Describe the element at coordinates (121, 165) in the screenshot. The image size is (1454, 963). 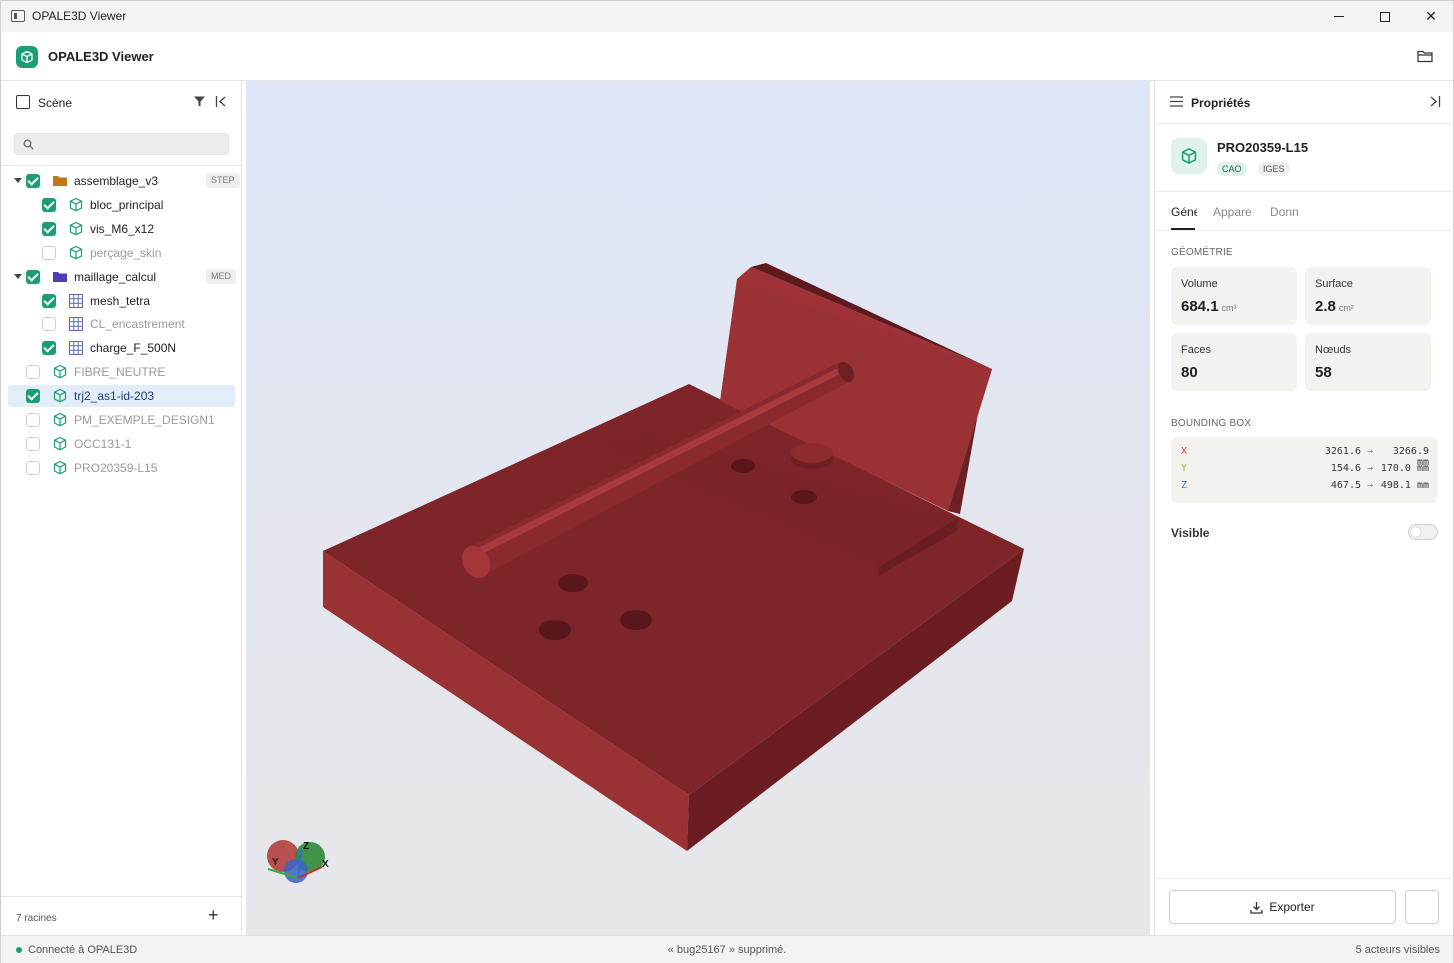
I see `divider` at that location.